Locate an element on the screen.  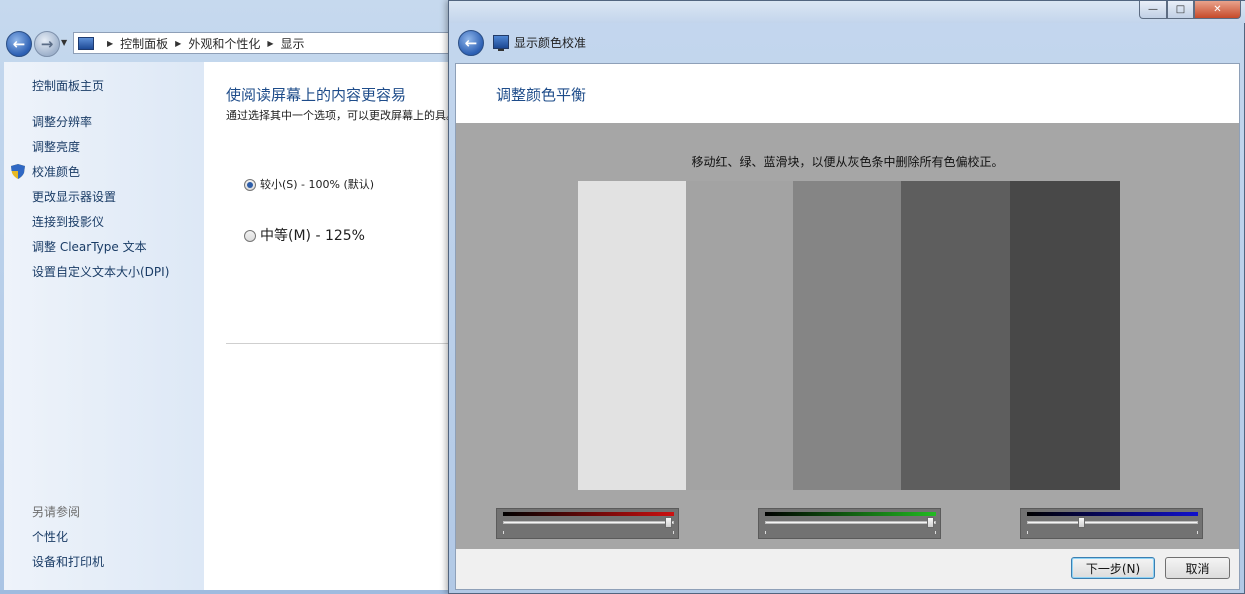
maximize-button: □ is located at coordinates (1180, 10).